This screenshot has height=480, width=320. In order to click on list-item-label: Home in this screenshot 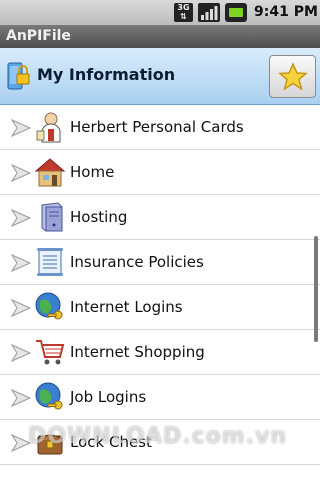, I will do `click(92, 172)`.